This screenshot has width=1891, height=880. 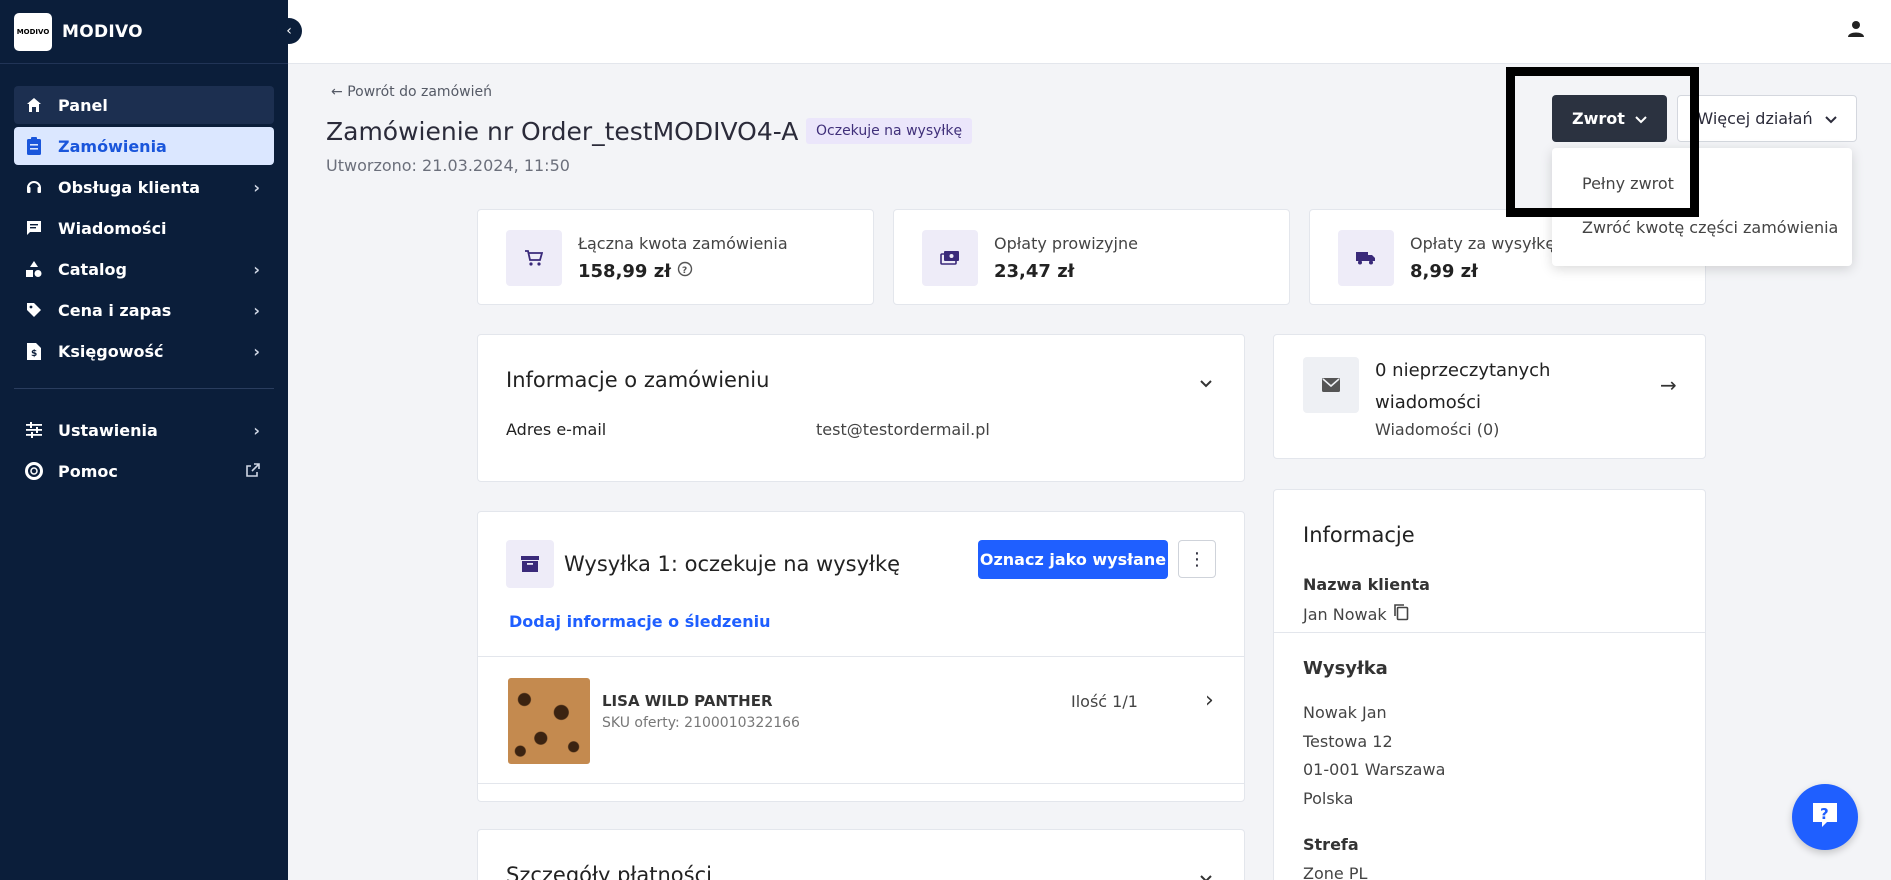 I want to click on stat-value-text: 23,47 zł, so click(x=1034, y=271).